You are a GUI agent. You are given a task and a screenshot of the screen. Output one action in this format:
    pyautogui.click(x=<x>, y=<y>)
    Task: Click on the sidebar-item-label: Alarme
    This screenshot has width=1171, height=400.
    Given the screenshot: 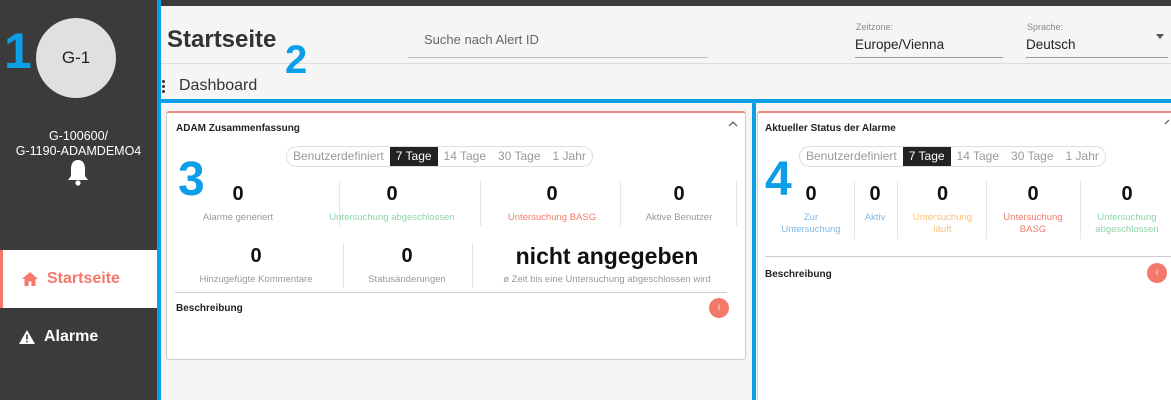 What is the action you would take?
    pyautogui.click(x=71, y=336)
    